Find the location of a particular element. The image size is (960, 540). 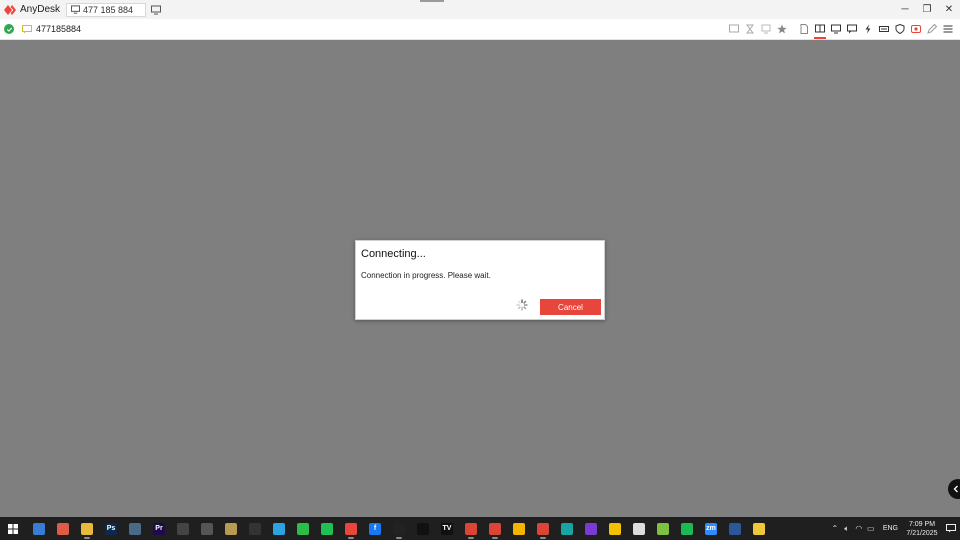

input-language: ENG is located at coordinates (890, 528).